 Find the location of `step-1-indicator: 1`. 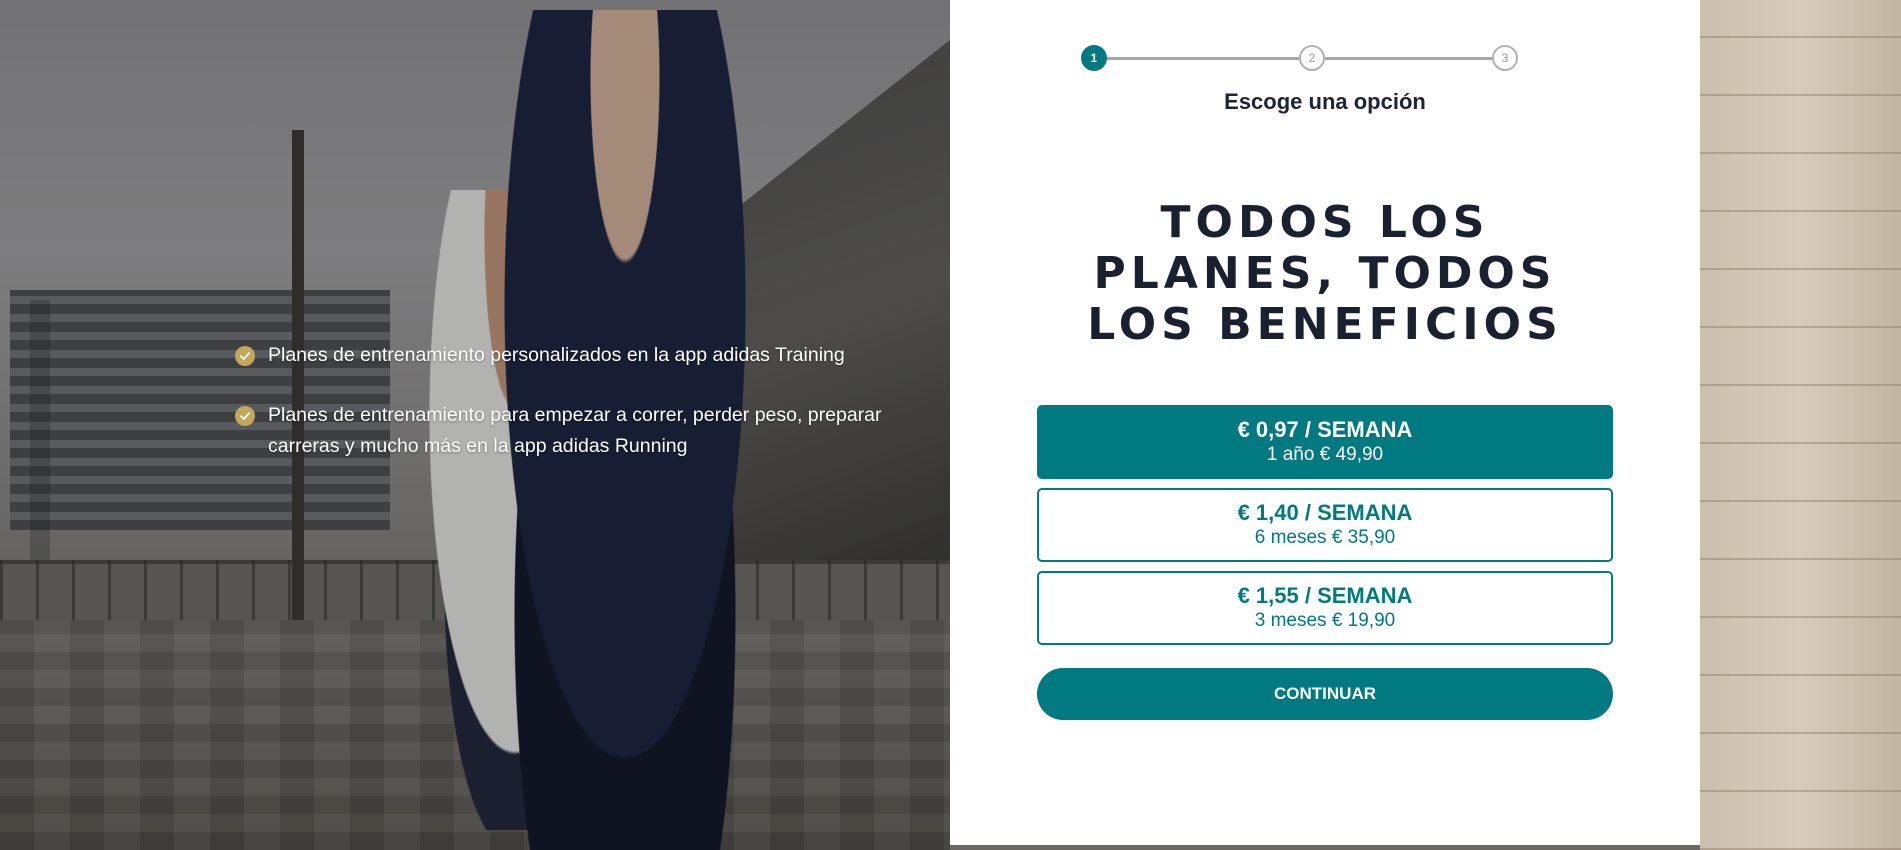

step-1-indicator: 1 is located at coordinates (1094, 58).